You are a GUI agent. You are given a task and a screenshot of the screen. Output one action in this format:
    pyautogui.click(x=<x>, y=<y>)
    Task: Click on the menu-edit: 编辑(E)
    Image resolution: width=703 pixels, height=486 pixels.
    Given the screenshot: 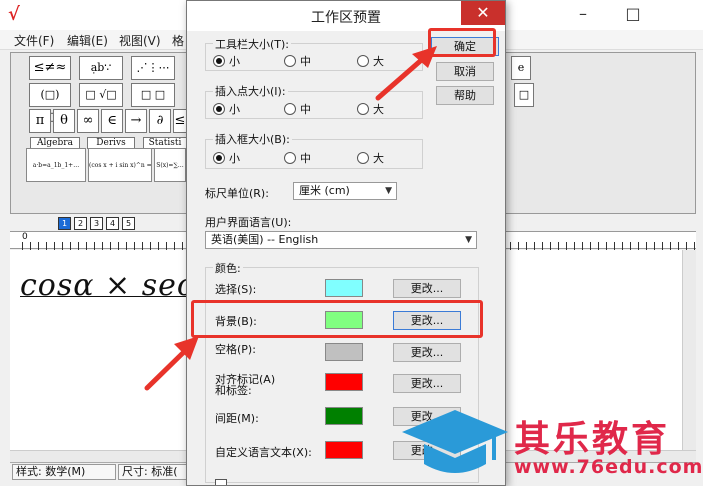 What is the action you would take?
    pyautogui.click(x=87, y=40)
    